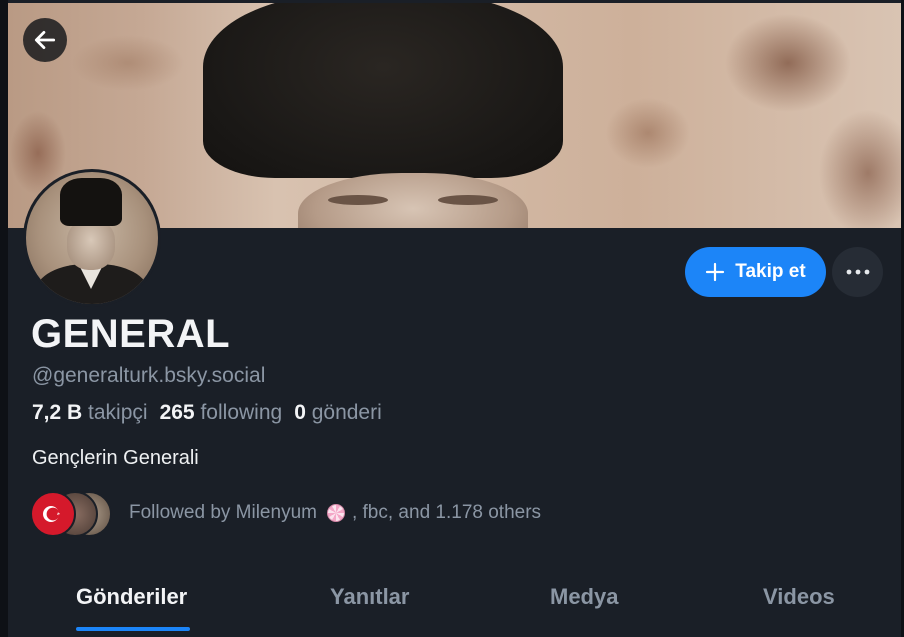  I want to click on ellipsis-icon, so click(857, 272).